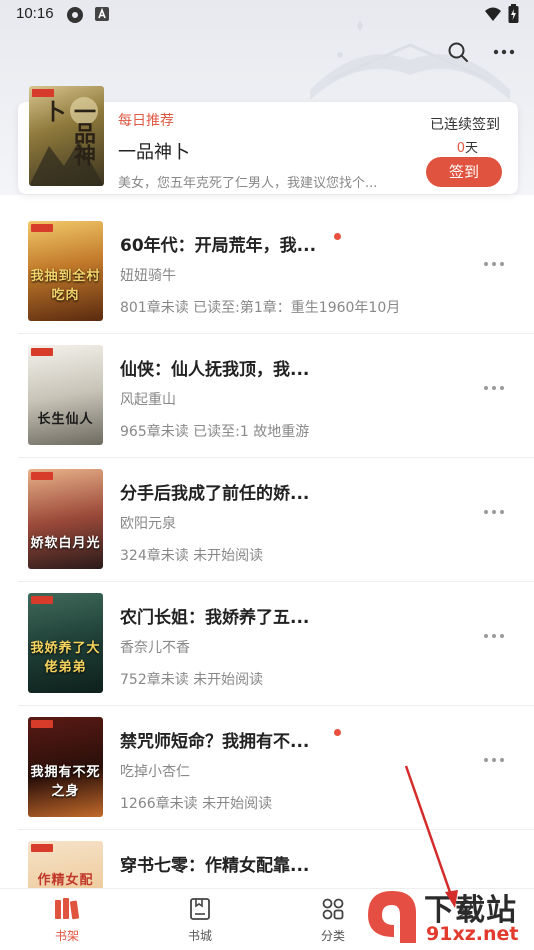  Describe the element at coordinates (66, 936) in the screenshot. I see `nav-label: 书架` at that location.